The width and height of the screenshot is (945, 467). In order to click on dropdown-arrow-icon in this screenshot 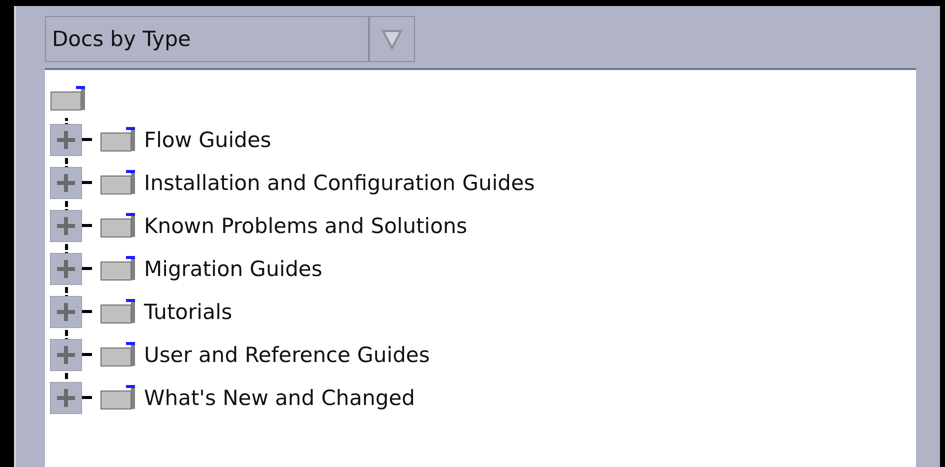, I will do `click(392, 39)`.